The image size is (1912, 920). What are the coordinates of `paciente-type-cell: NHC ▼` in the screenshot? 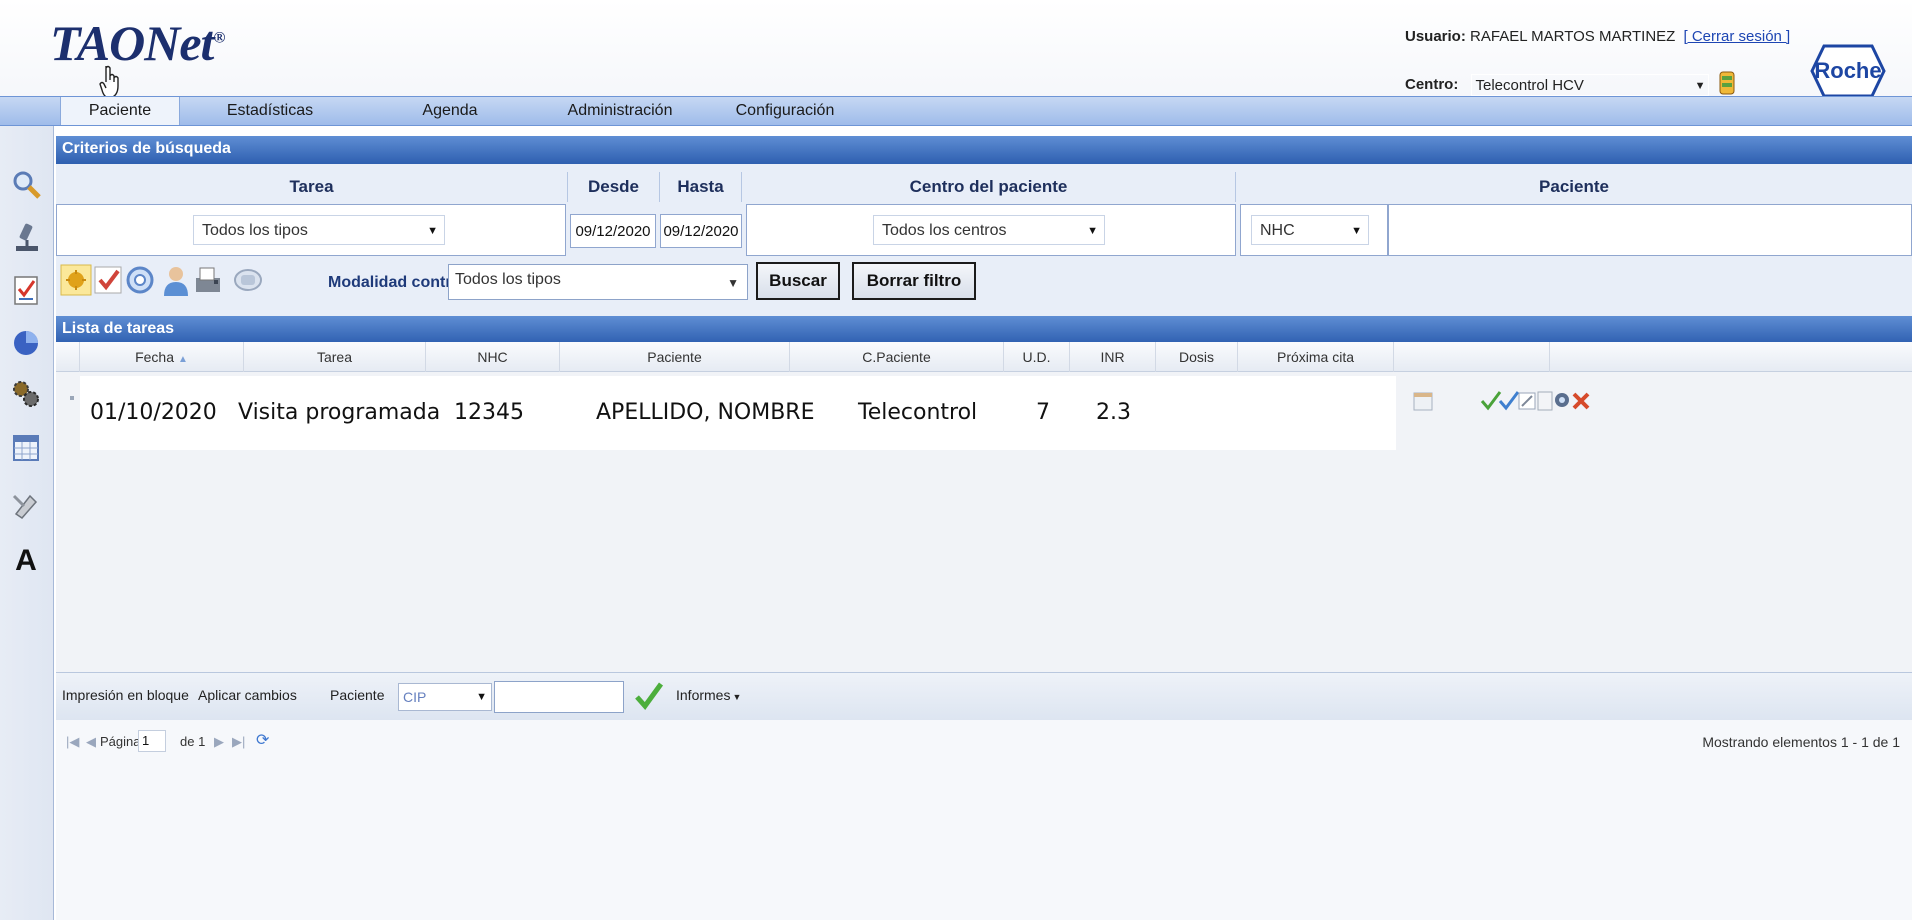 It's located at (1314, 230).